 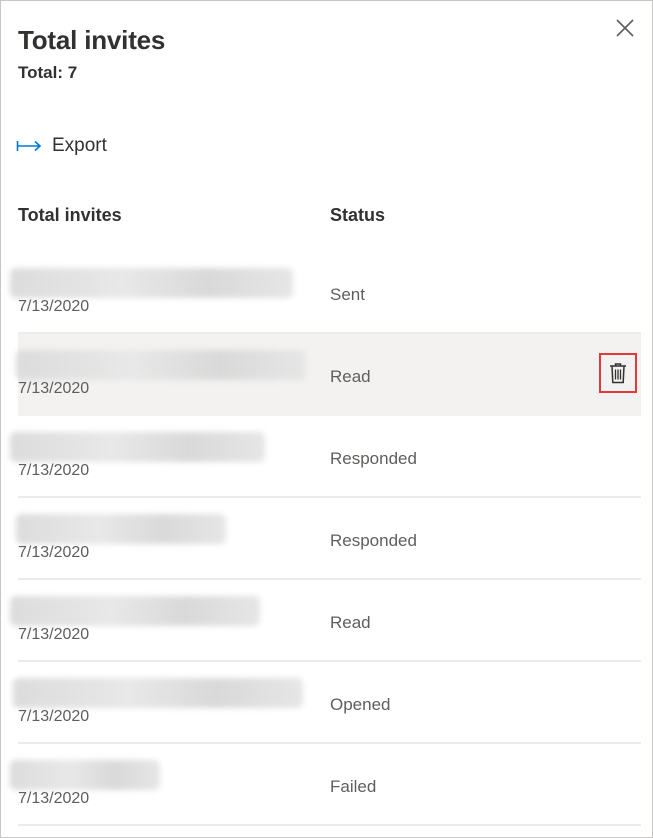 What do you see at coordinates (327, 703) in the screenshot?
I see `table-row: 7/13/2020 Opened` at bounding box center [327, 703].